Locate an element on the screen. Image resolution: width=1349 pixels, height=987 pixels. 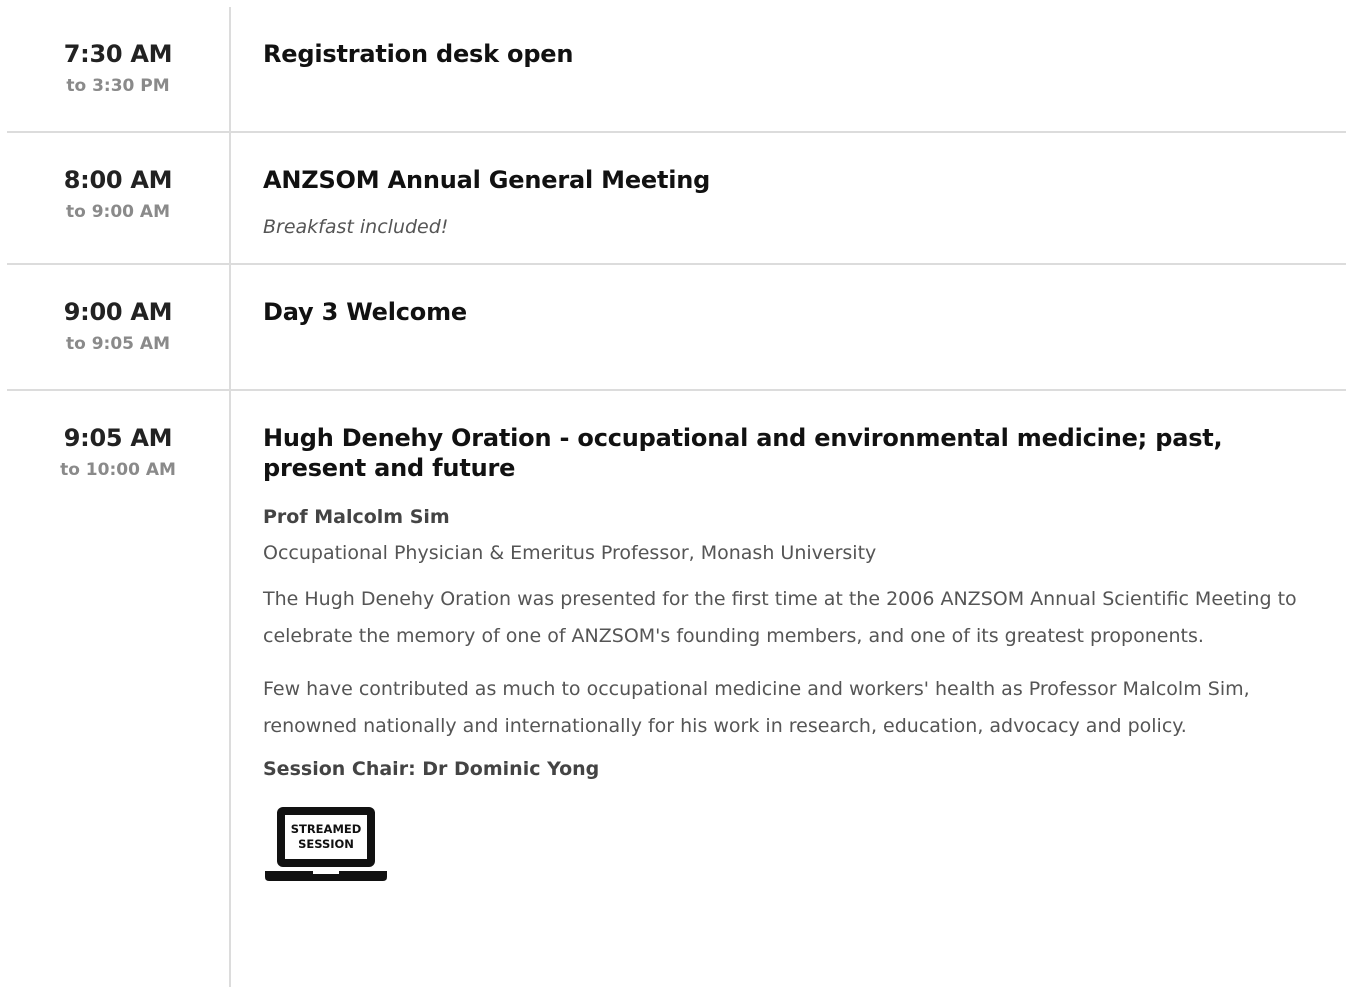
session-title: Registration desk open is located at coordinates (418, 54).